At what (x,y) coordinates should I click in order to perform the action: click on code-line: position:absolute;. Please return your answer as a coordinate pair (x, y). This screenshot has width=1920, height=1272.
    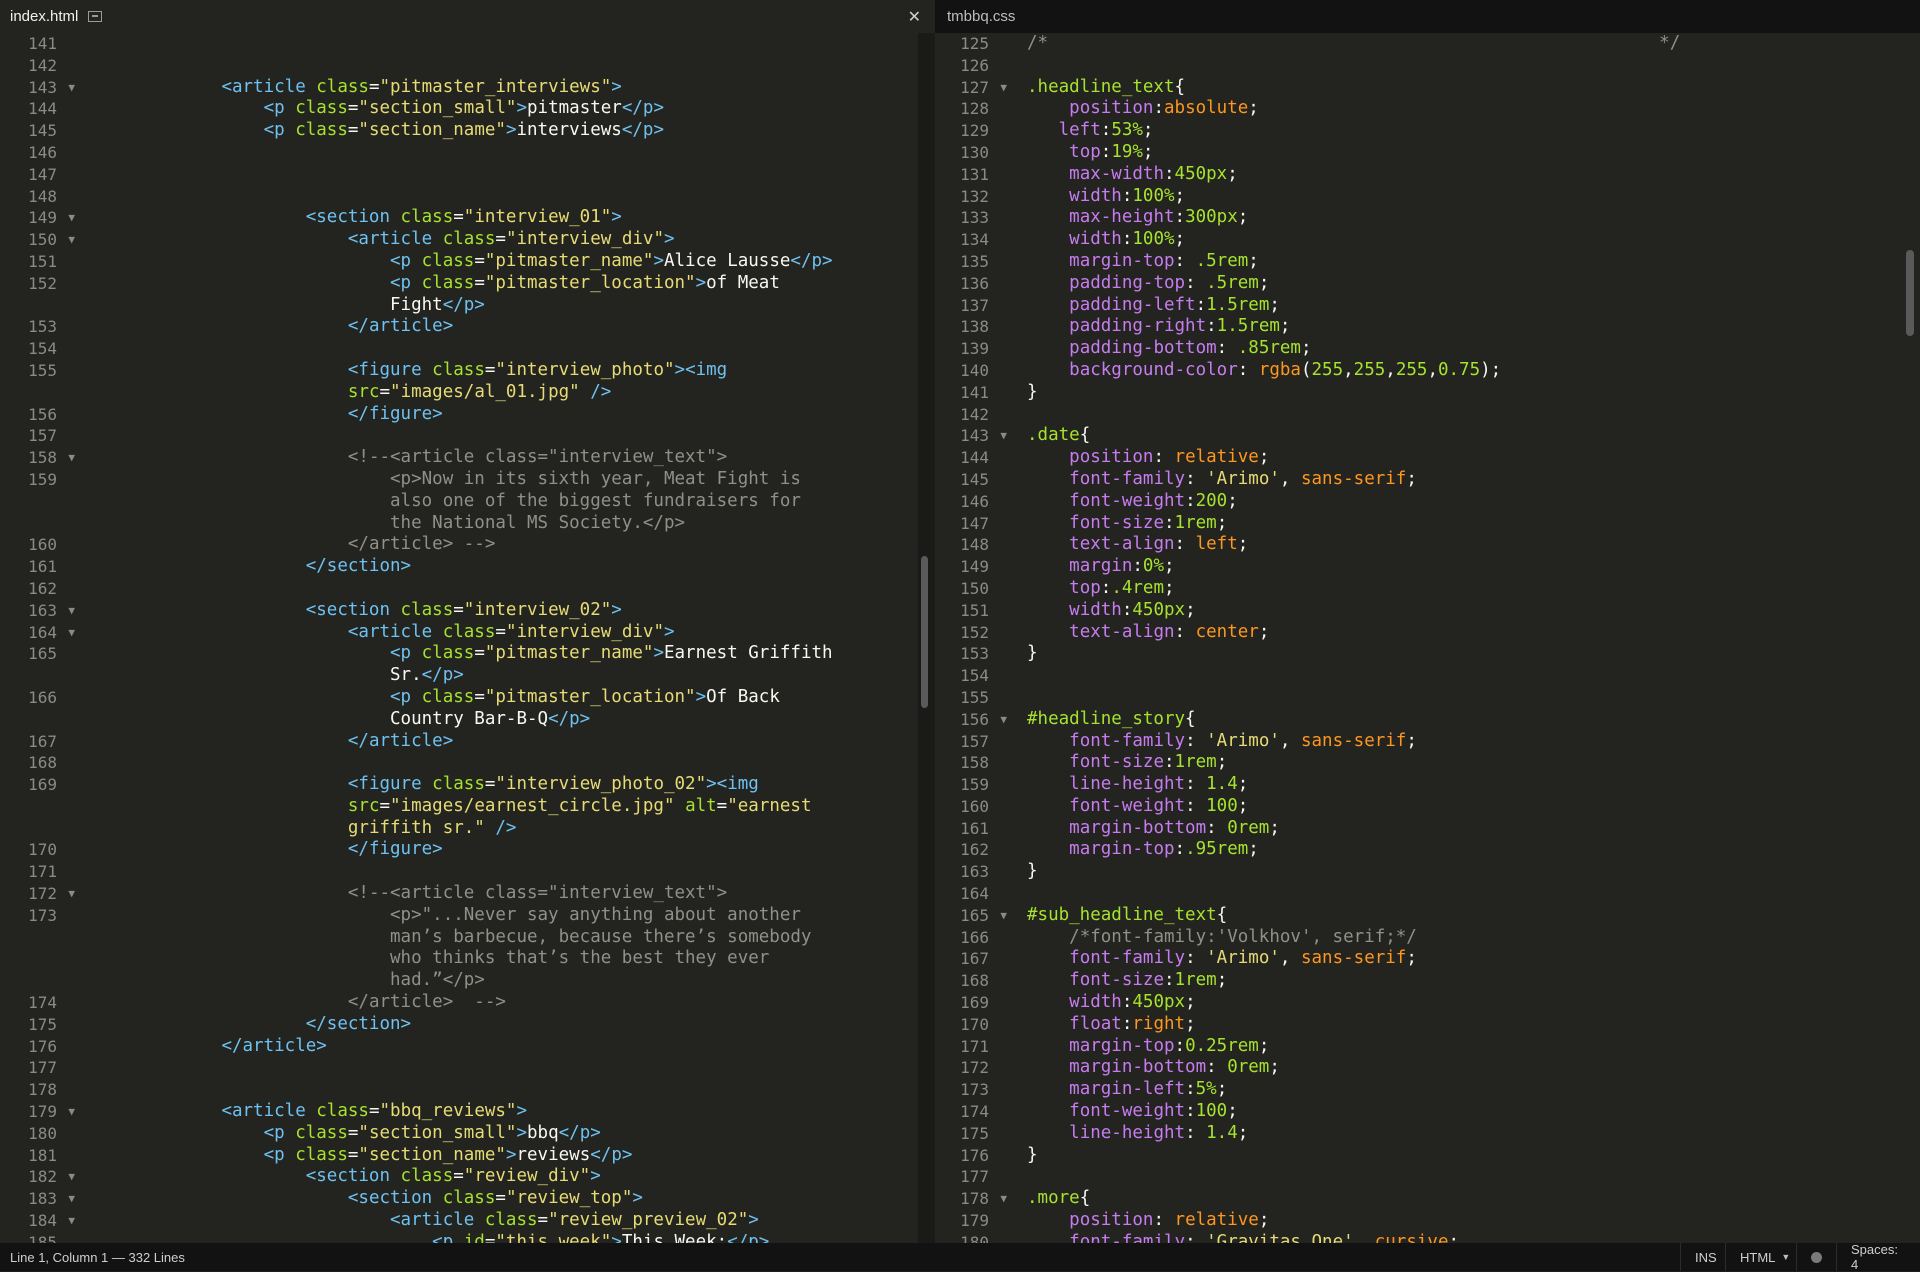
    Looking at the image, I should click on (1353, 109).